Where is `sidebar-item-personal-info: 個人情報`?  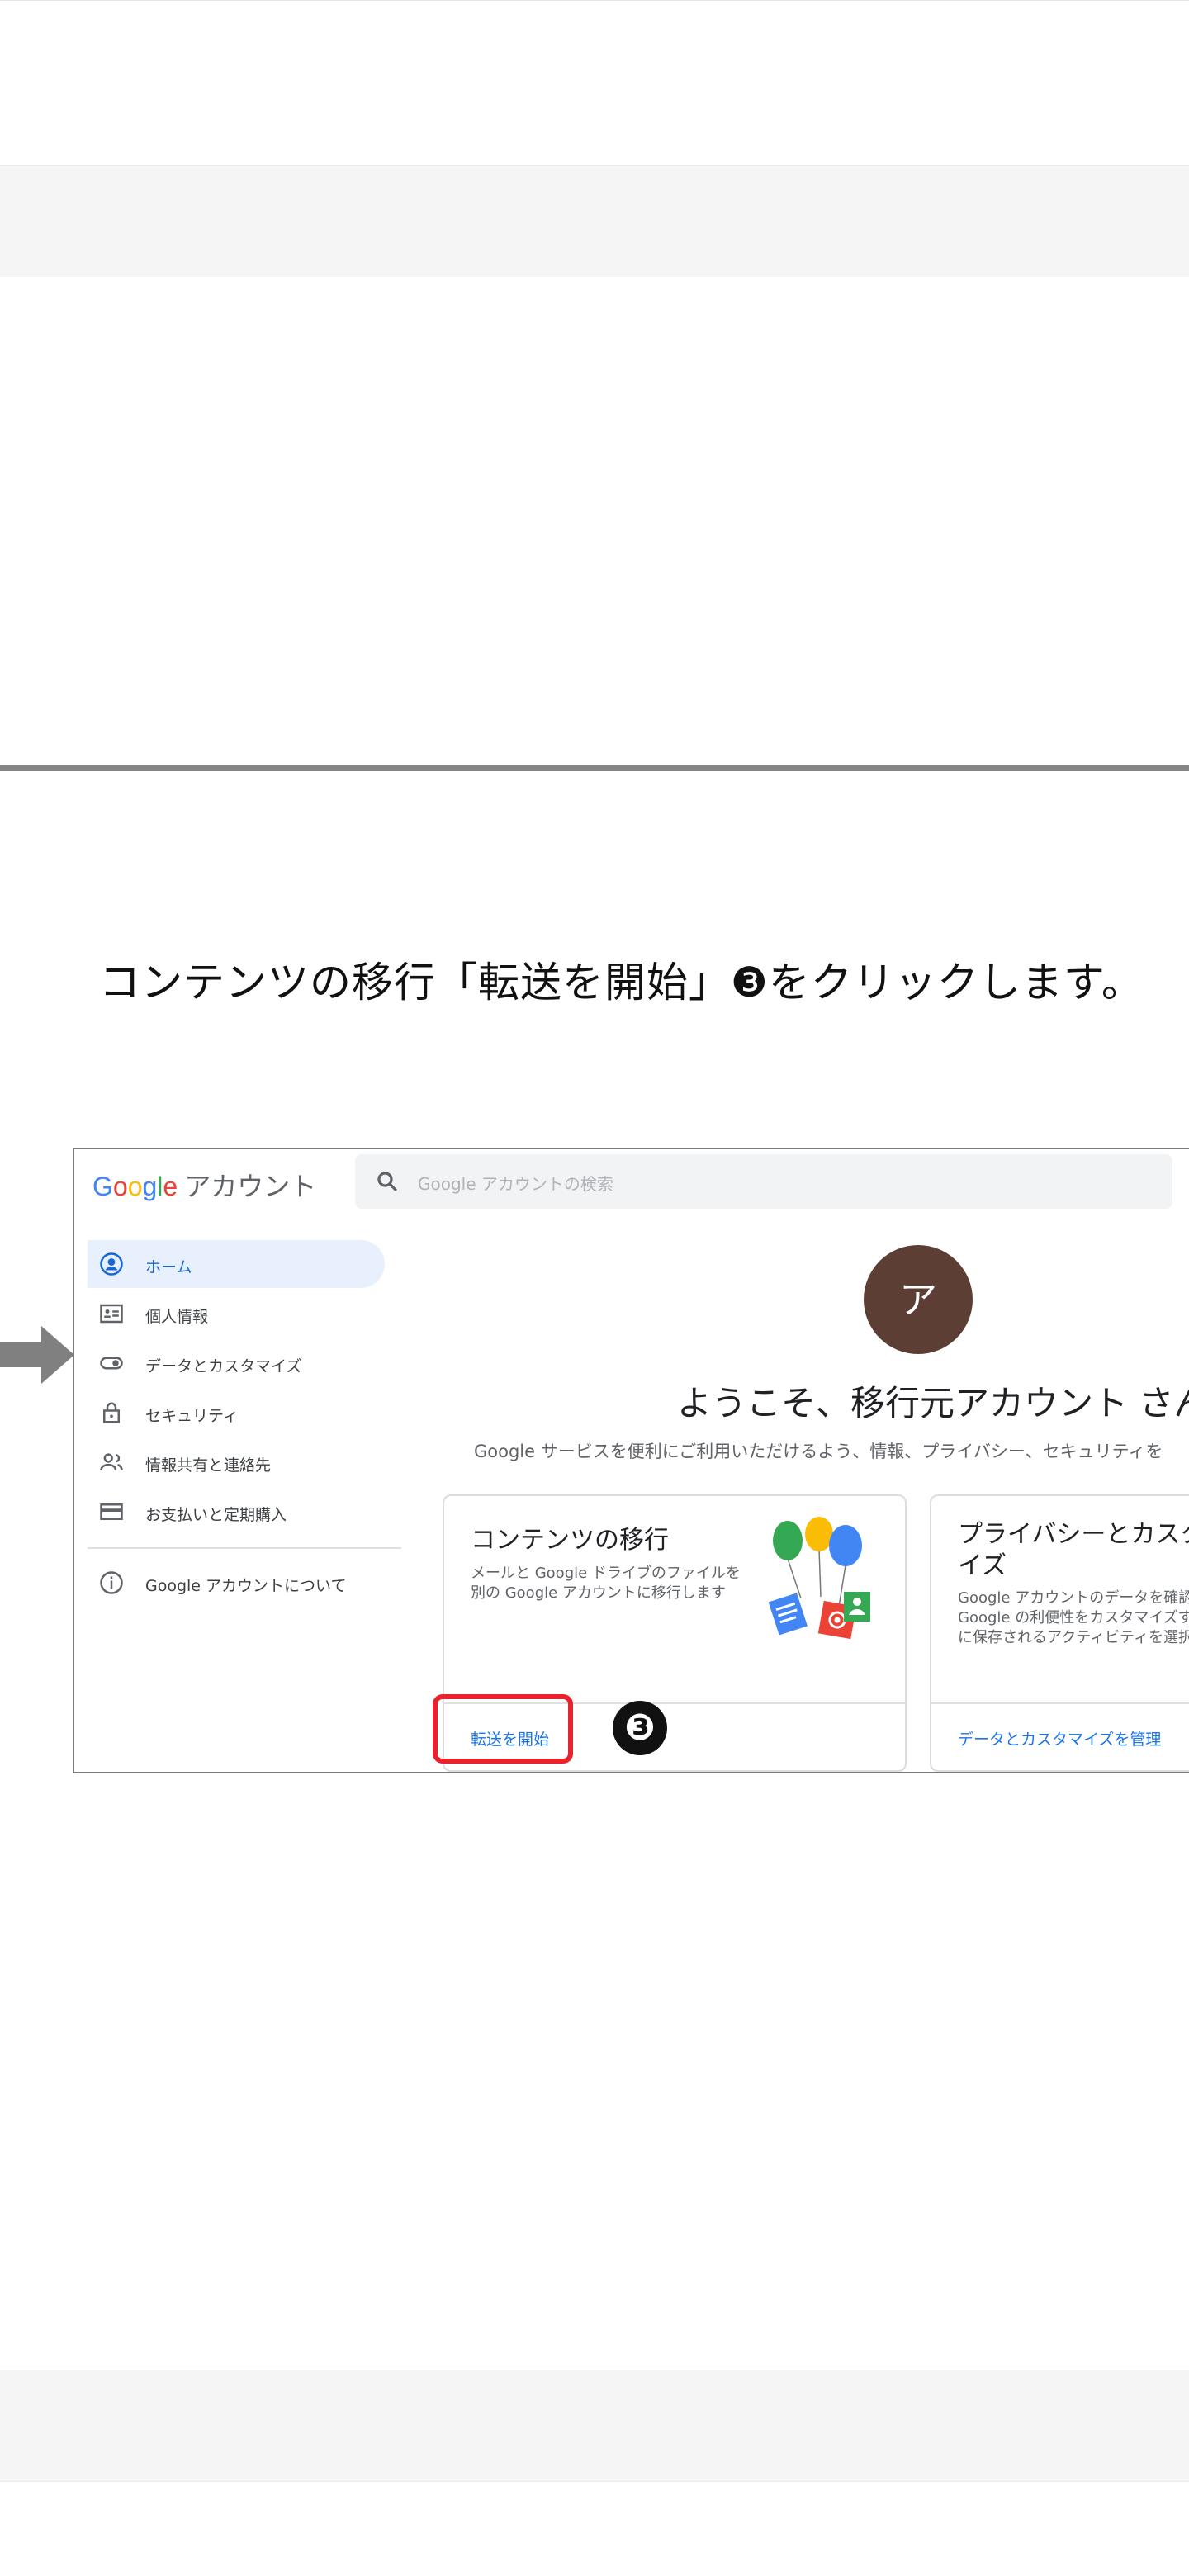 sidebar-item-personal-info: 個人情報 is located at coordinates (236, 1314).